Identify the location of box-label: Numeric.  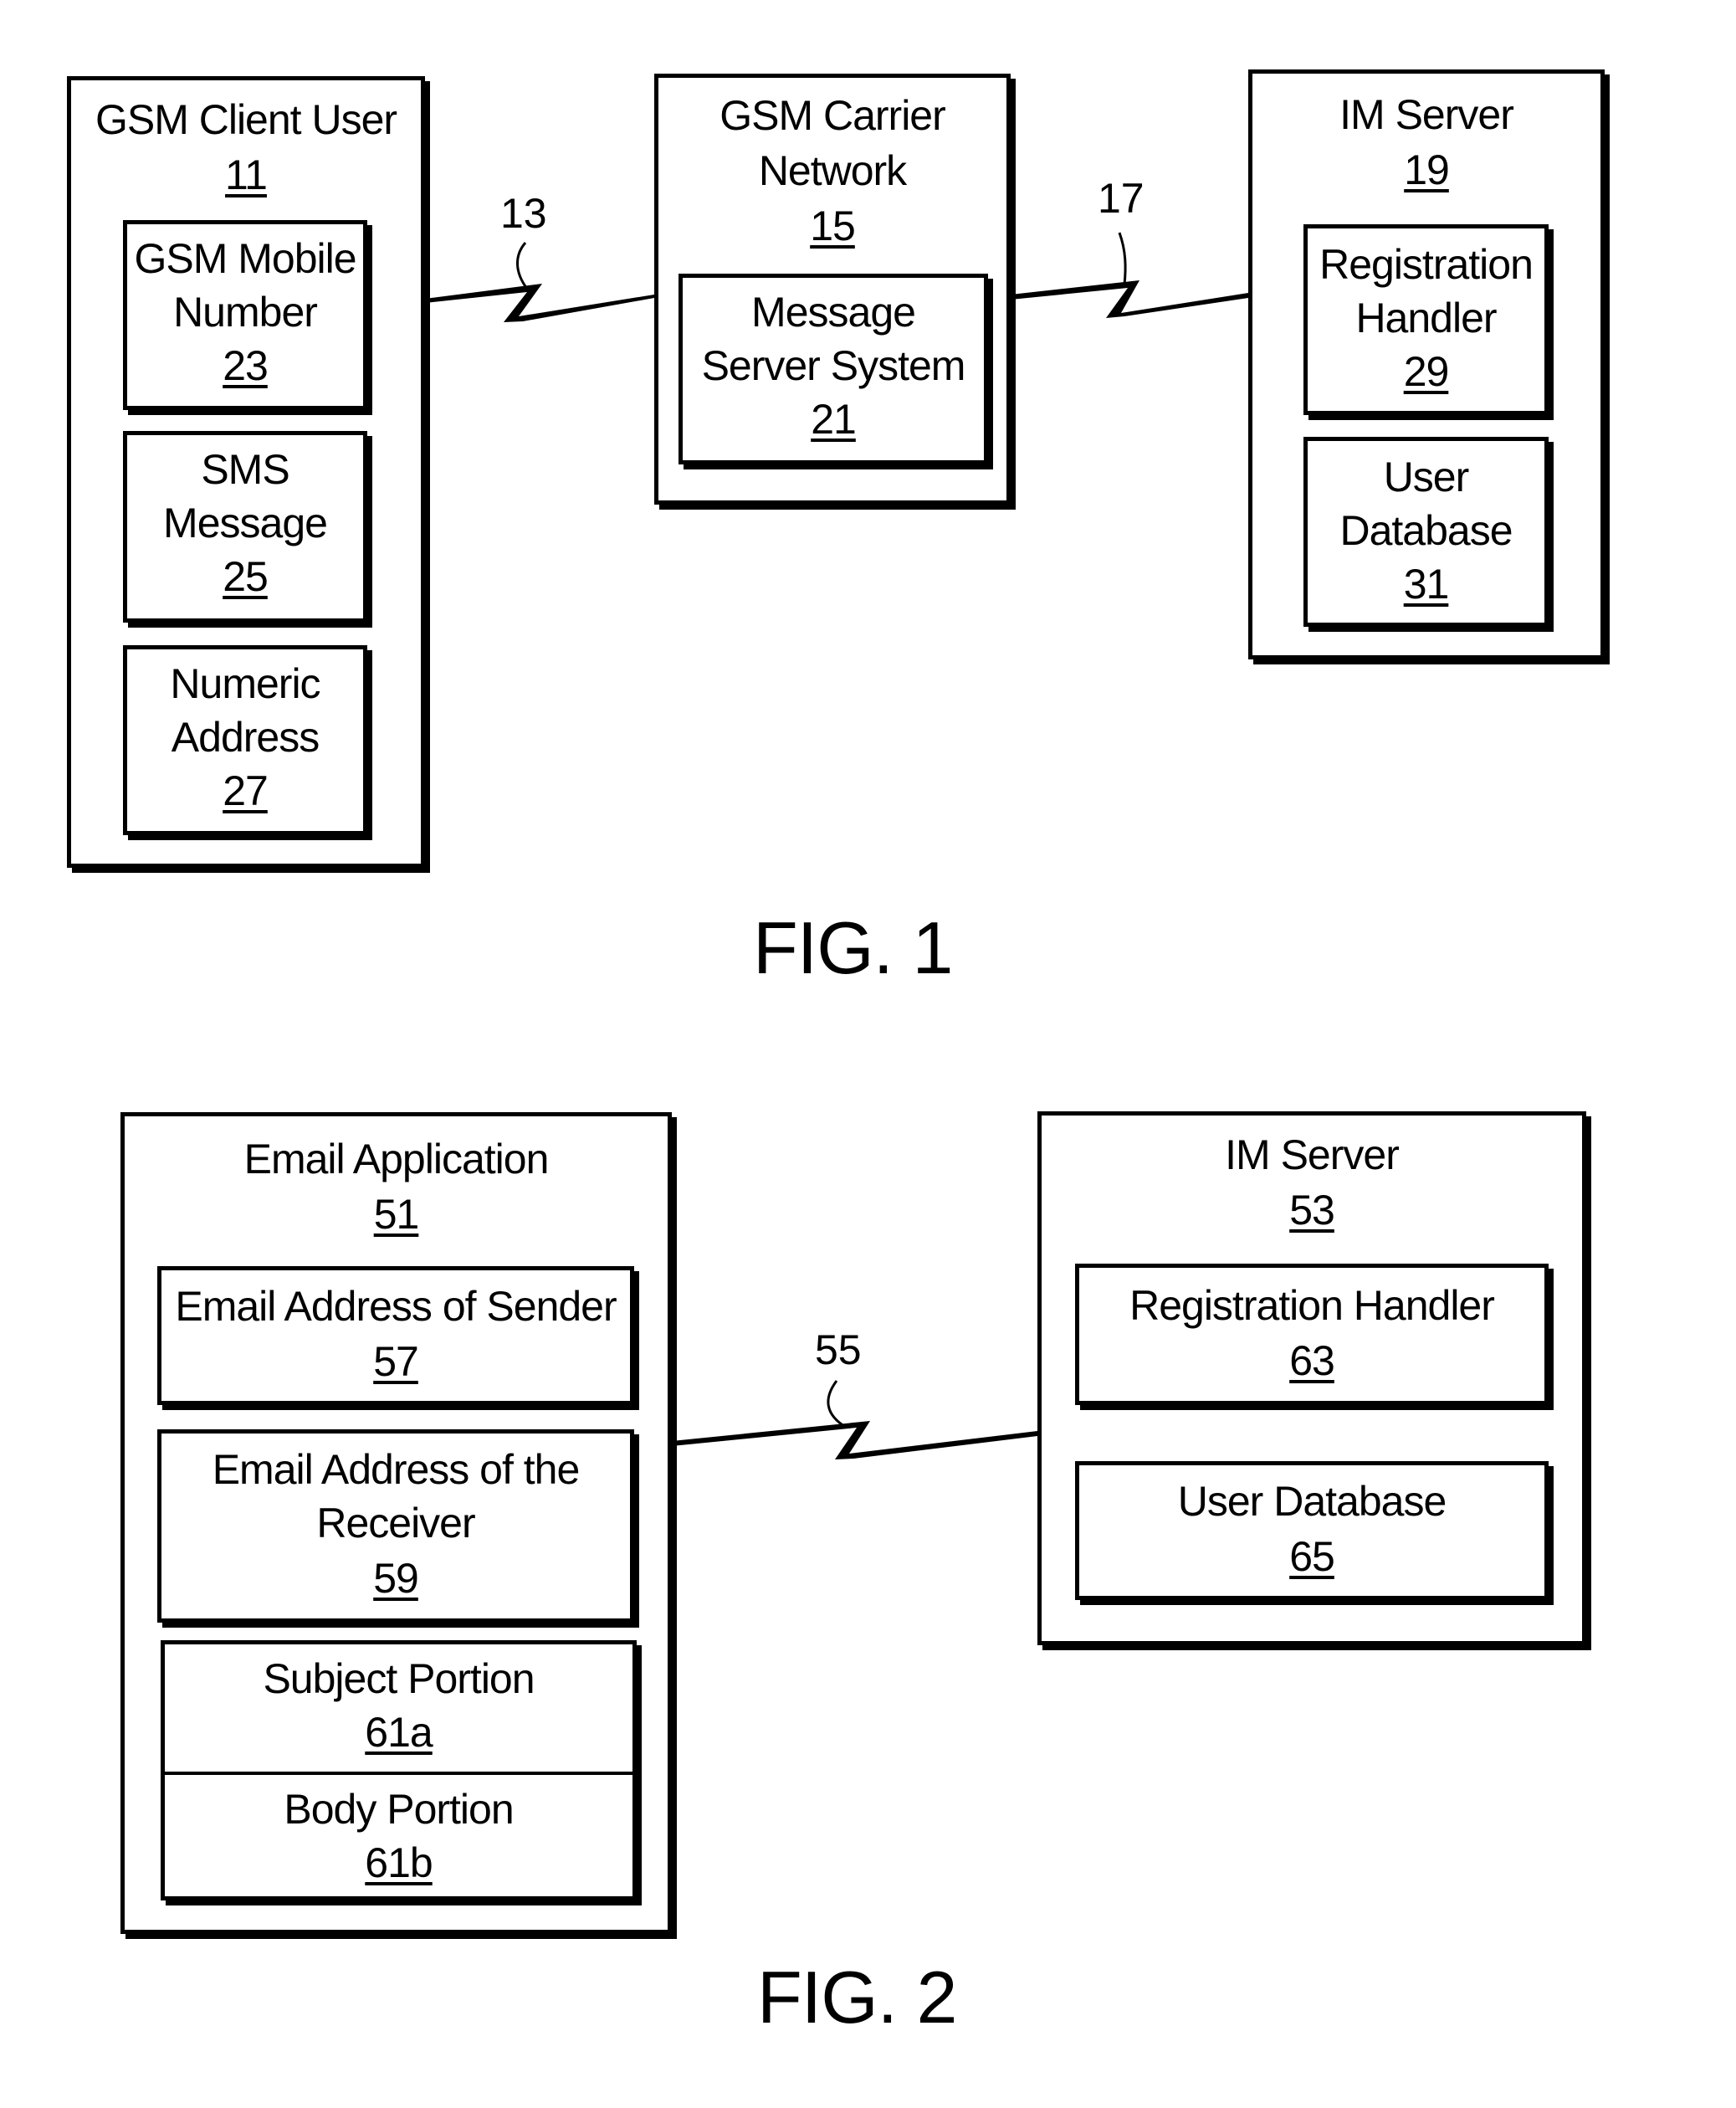
(245, 684).